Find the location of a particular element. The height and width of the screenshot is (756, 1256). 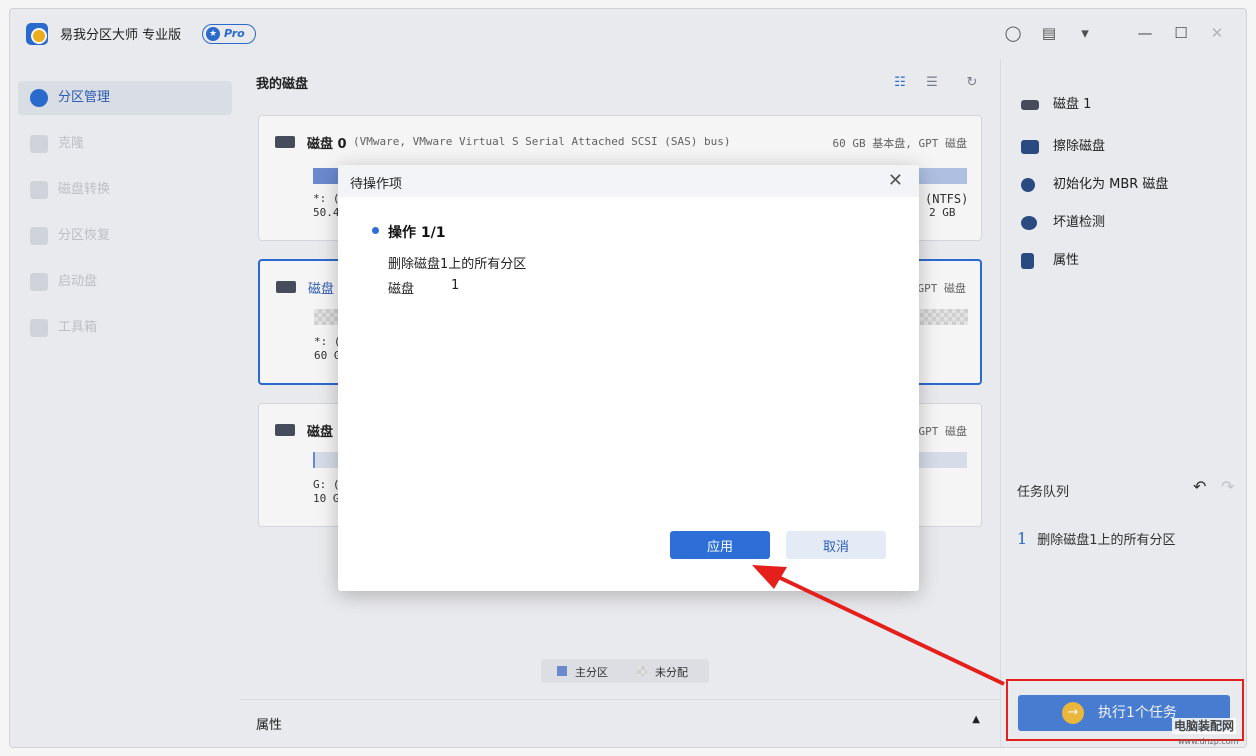

operation-disk-value: 1 is located at coordinates (455, 285).